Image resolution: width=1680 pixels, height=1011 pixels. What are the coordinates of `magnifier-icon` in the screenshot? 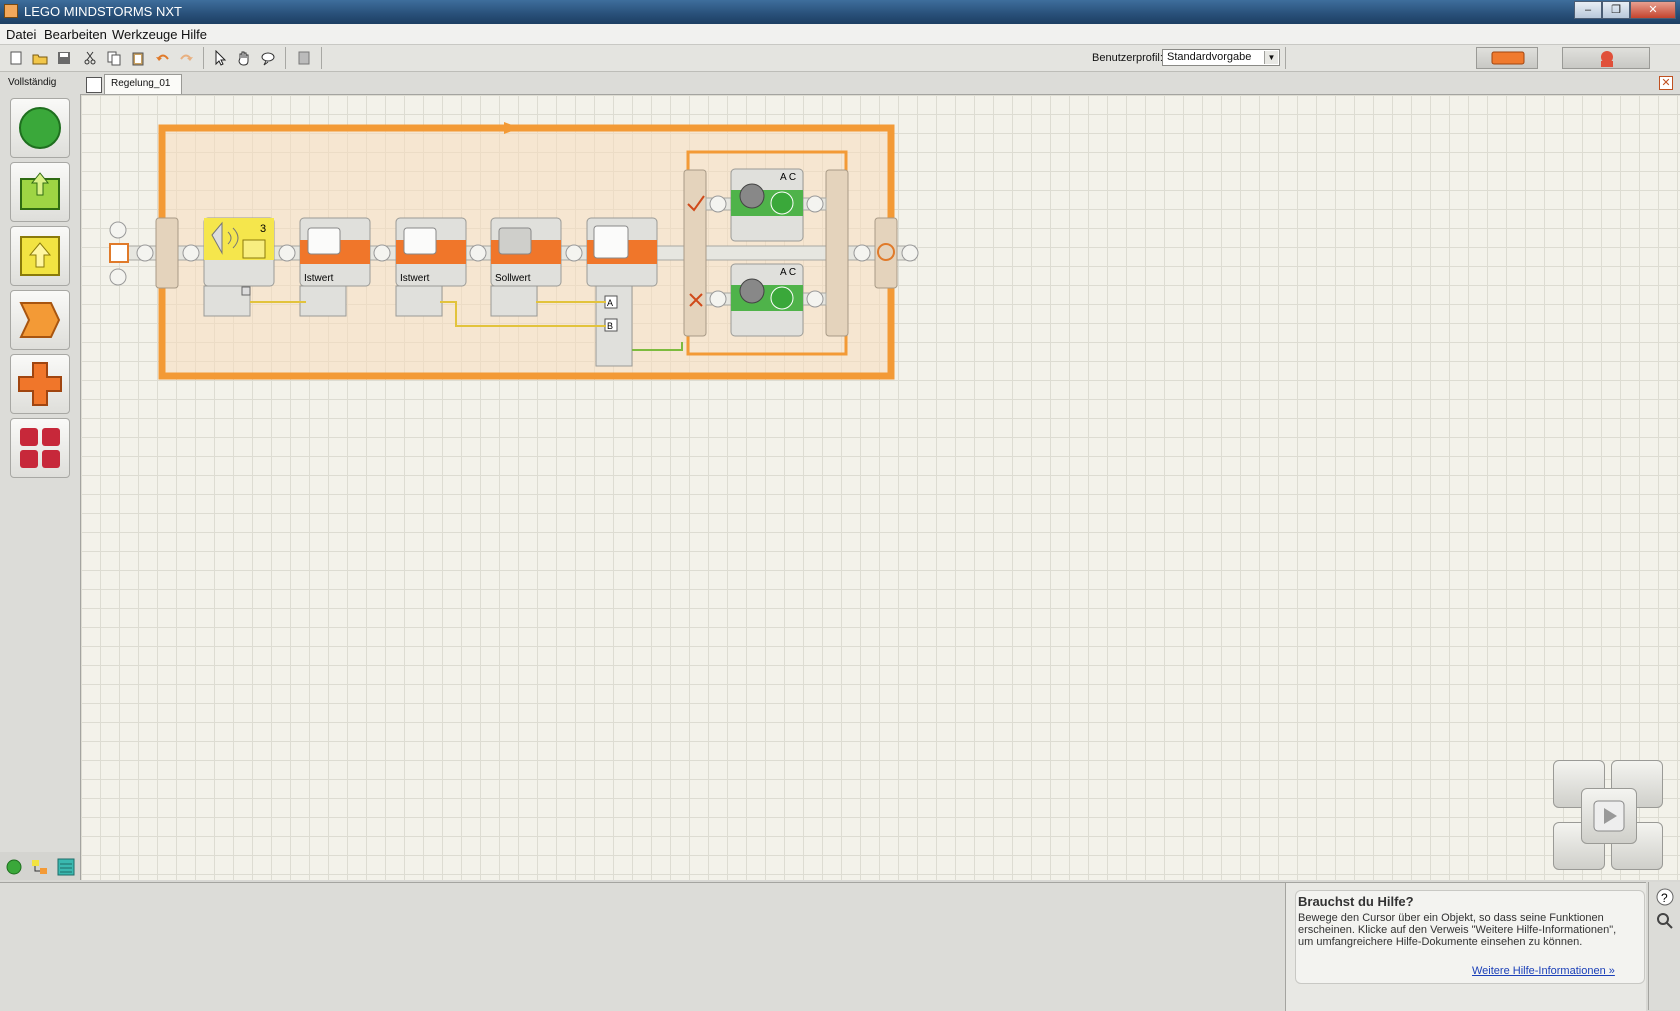 It's located at (1665, 921).